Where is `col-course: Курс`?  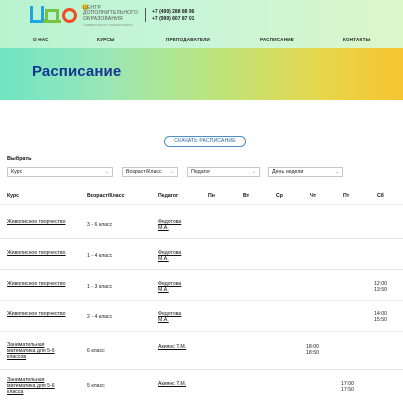 col-course: Курс is located at coordinates (13, 196).